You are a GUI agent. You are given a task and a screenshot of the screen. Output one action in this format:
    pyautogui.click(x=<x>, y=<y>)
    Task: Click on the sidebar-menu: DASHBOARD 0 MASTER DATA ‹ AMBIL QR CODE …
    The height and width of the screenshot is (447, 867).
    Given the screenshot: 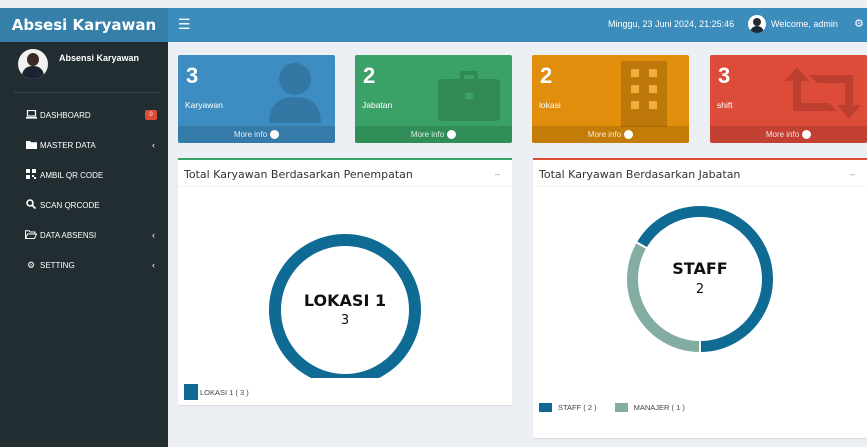 What is the action you would take?
    pyautogui.click(x=84, y=190)
    